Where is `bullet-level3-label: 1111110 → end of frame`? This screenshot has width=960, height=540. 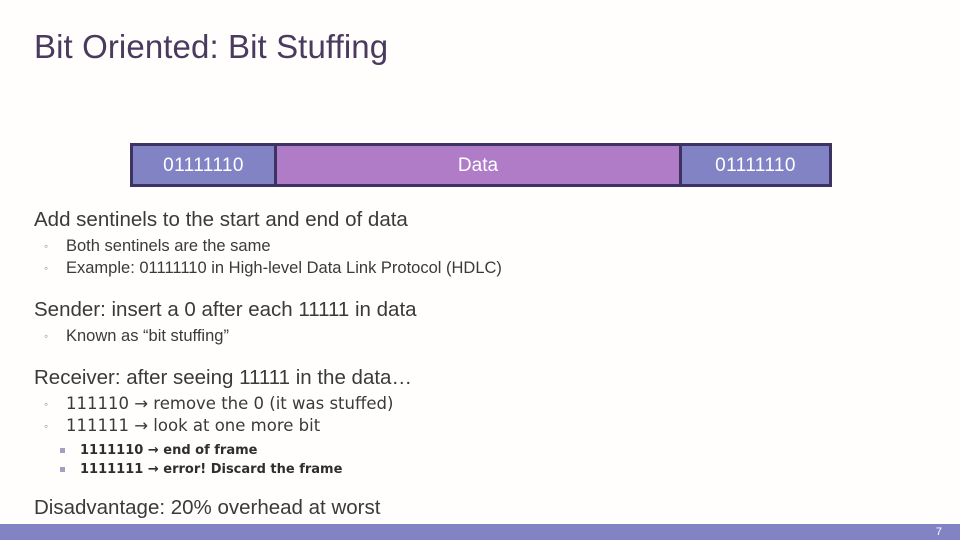
bullet-level3-label: 1111110 → end of frame is located at coordinates (169, 450).